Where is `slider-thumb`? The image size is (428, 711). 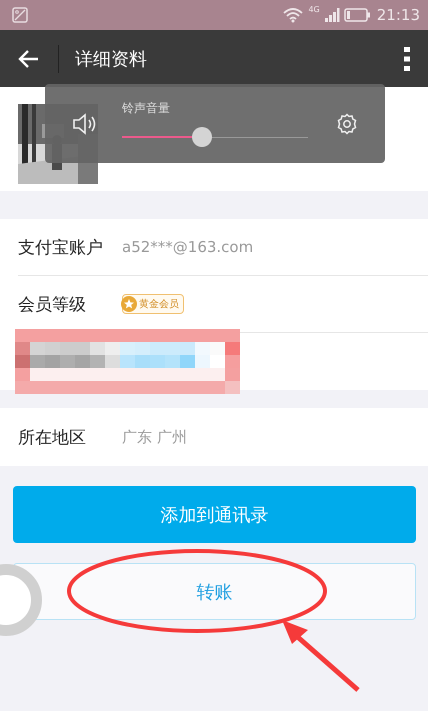 slider-thumb is located at coordinates (202, 137).